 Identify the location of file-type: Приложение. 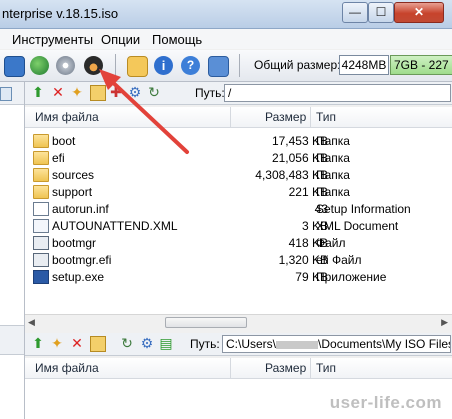
(351, 277).